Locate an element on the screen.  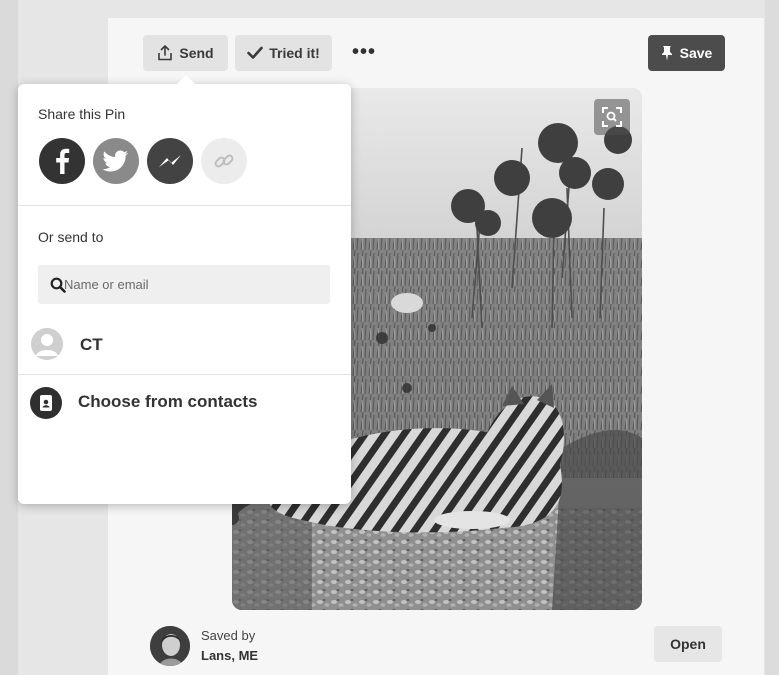
recipient-search-box is located at coordinates (184, 284).